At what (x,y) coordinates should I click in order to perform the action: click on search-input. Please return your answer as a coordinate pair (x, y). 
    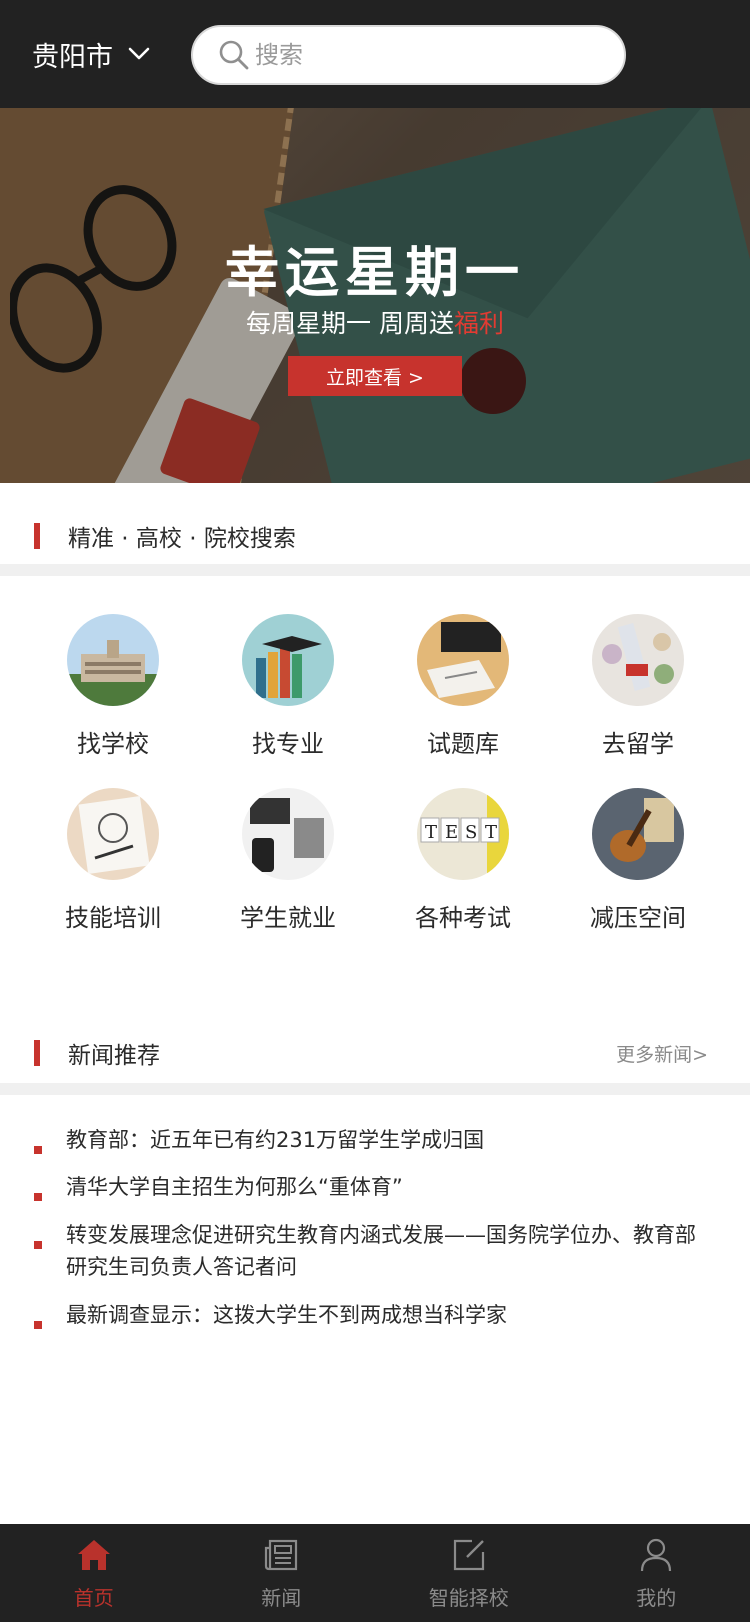
    Looking at the image, I should click on (425, 55).